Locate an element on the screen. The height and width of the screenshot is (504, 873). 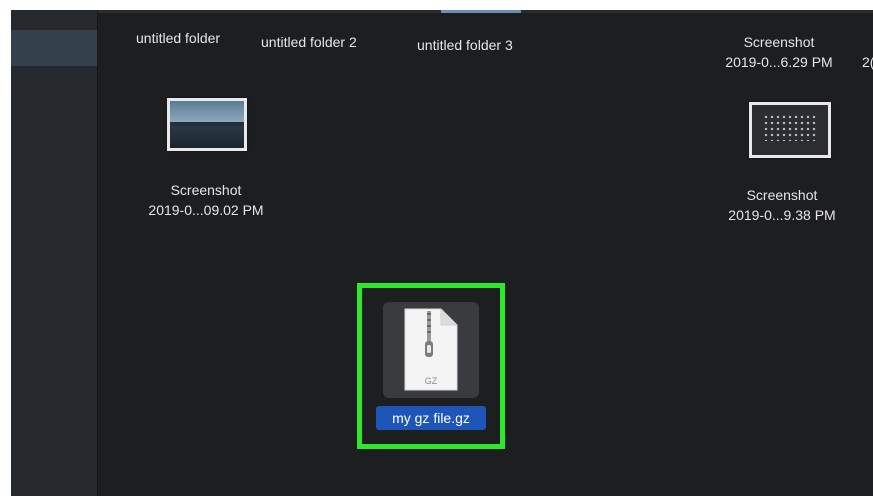
folder-label: untitled folder is located at coordinates (178, 38).